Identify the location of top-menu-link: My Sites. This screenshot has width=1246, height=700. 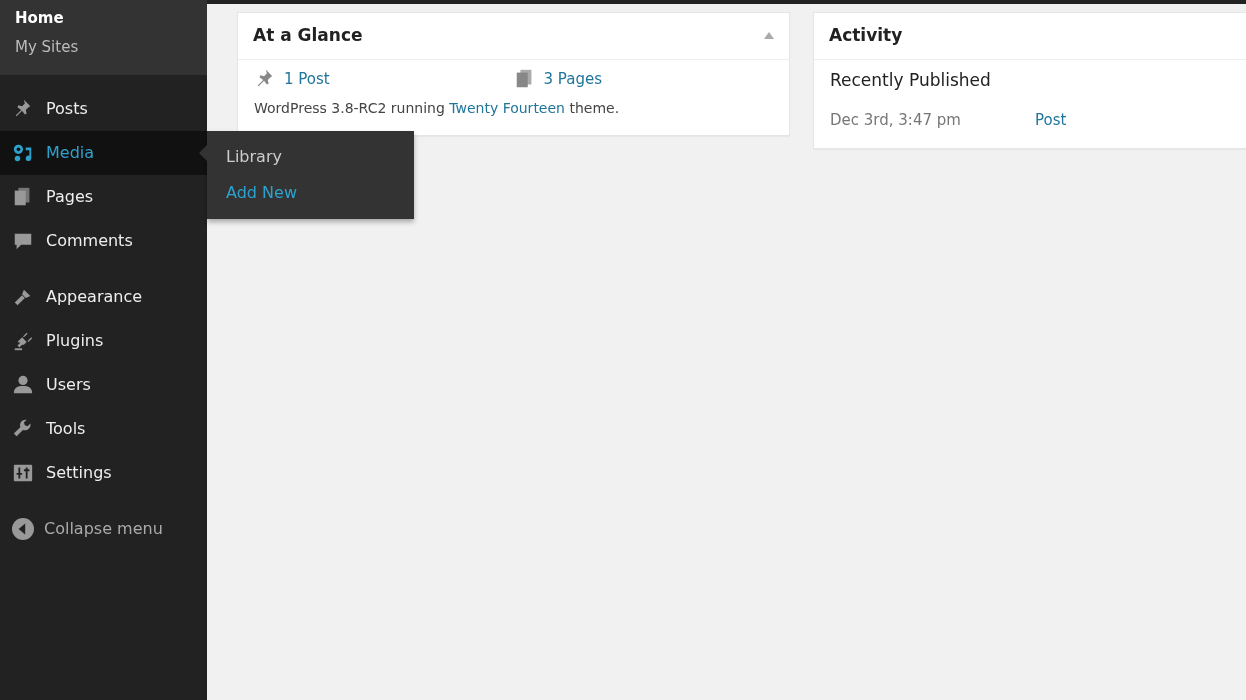
(103, 46).